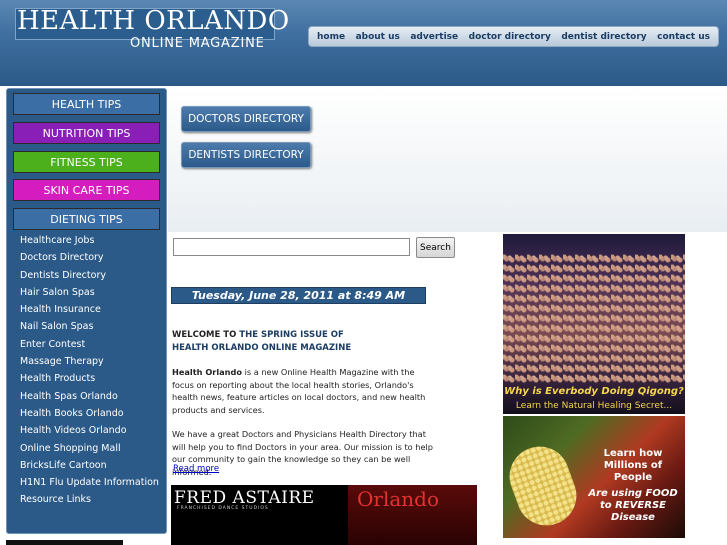 The height and width of the screenshot is (545, 727). What do you see at coordinates (86, 104) in the screenshot?
I see `health-tips-button: HEALTH TIPS` at bounding box center [86, 104].